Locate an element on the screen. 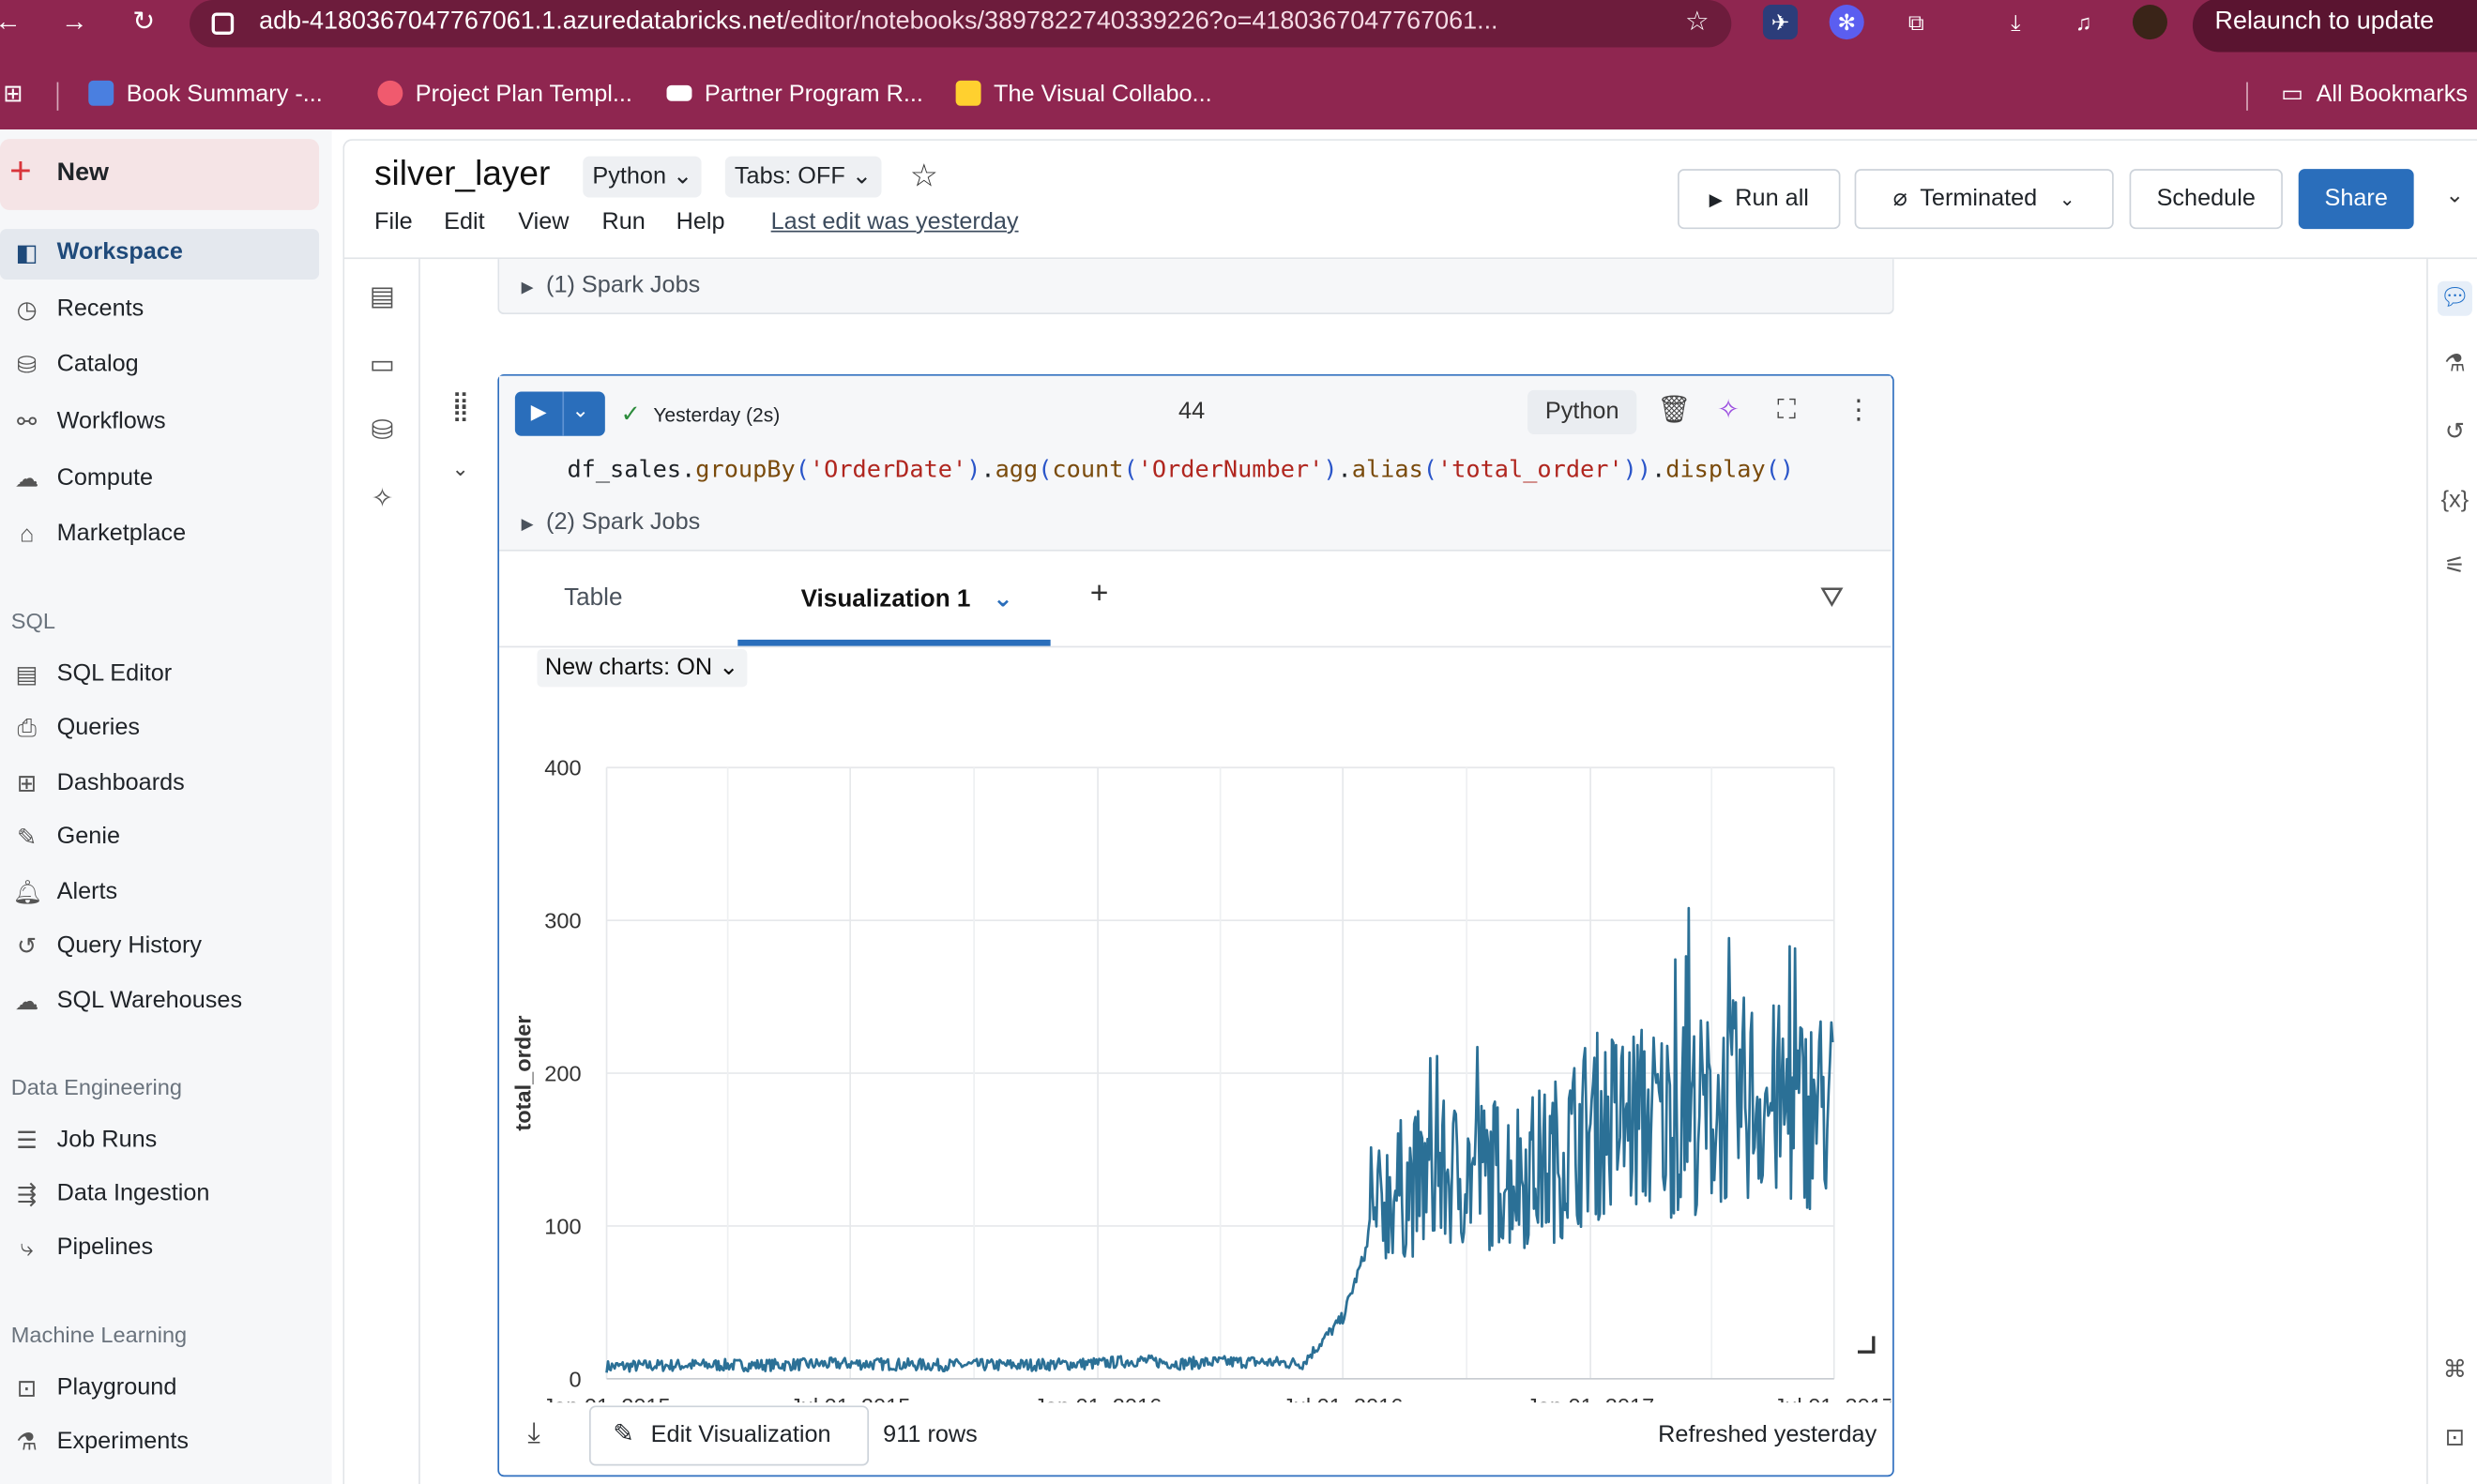  sidebar-item-playground: ⊡ Playground is located at coordinates (159, 1390).